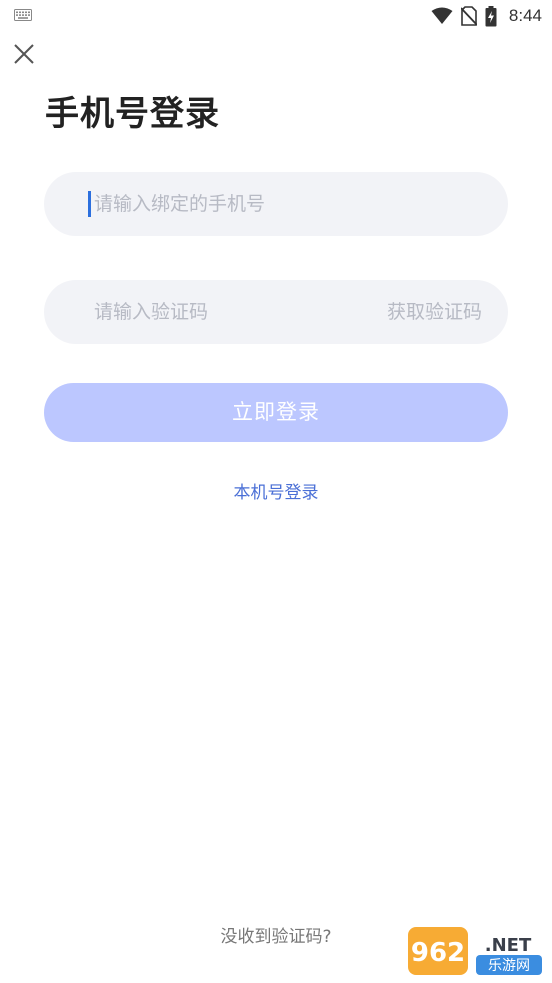  I want to click on phone-input, so click(284, 204).